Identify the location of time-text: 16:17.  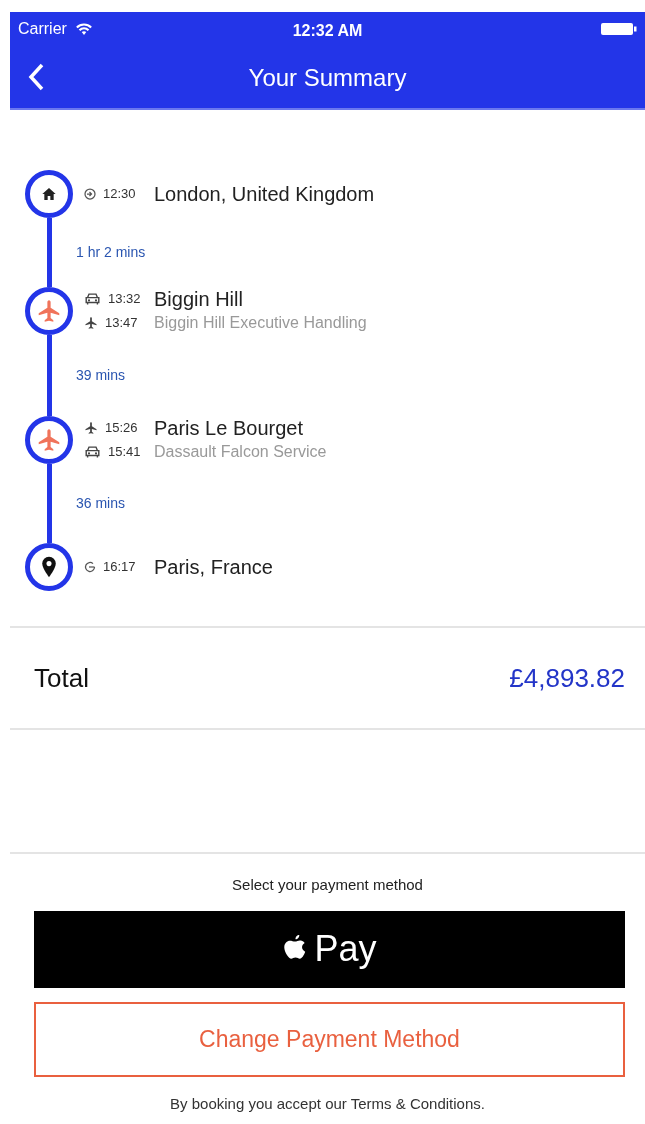
(119, 567).